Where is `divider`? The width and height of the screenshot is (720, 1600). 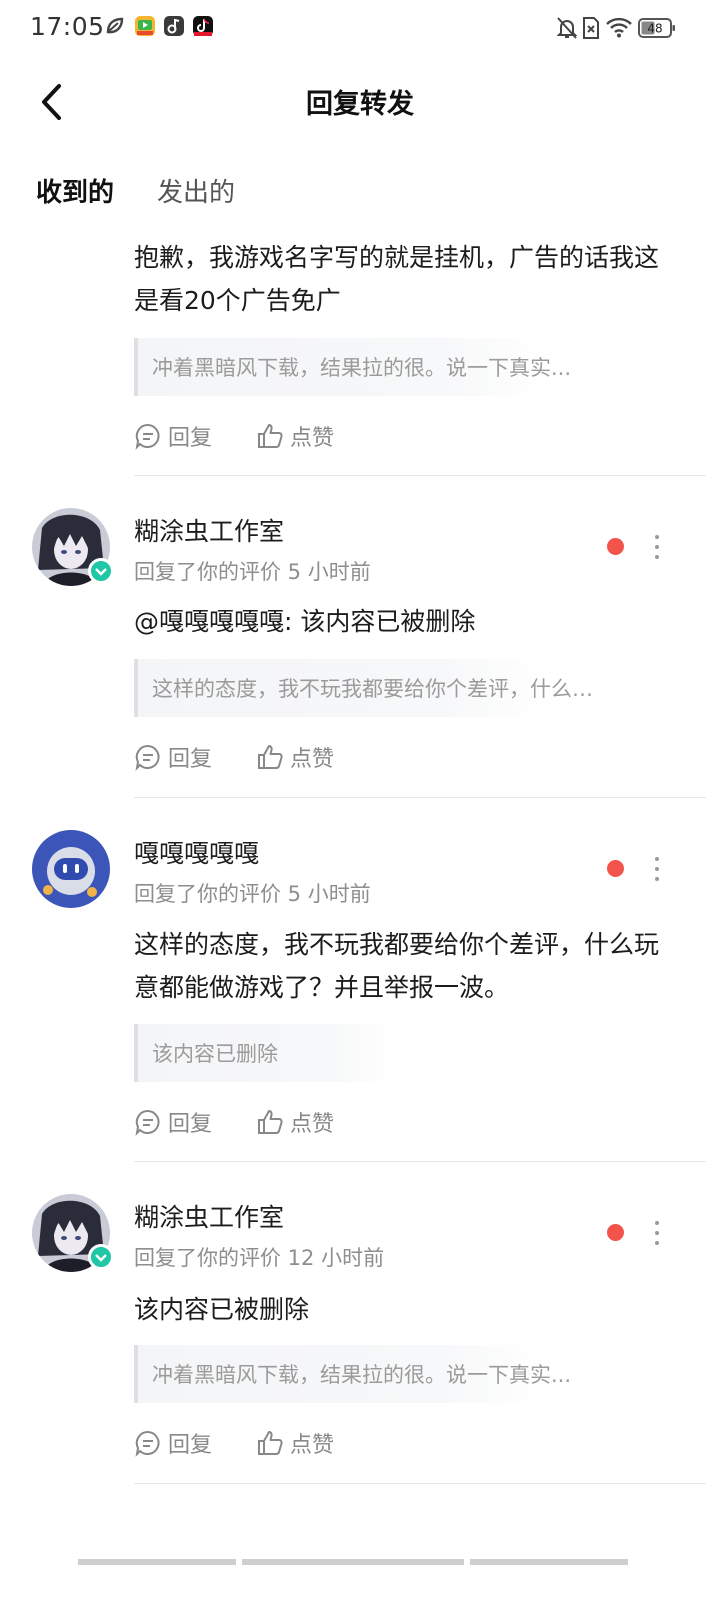
divider is located at coordinates (420, 1483).